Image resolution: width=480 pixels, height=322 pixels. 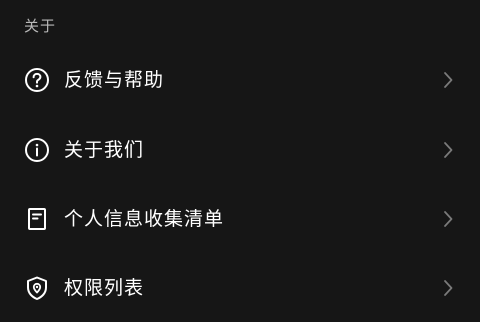 I want to click on menu-item-label: 关于我们, so click(x=104, y=150).